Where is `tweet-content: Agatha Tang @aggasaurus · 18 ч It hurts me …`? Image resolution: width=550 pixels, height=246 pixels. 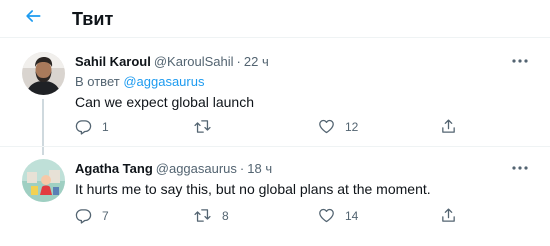 tweet-content: Agatha Tang @aggasaurus · 18 ч It hurts me … is located at coordinates (302, 180).